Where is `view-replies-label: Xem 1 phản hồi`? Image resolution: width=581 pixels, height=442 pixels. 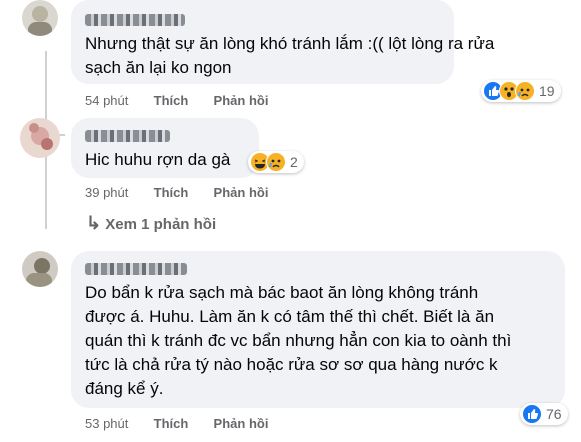 view-replies-label: Xem 1 phản hồi is located at coordinates (161, 224).